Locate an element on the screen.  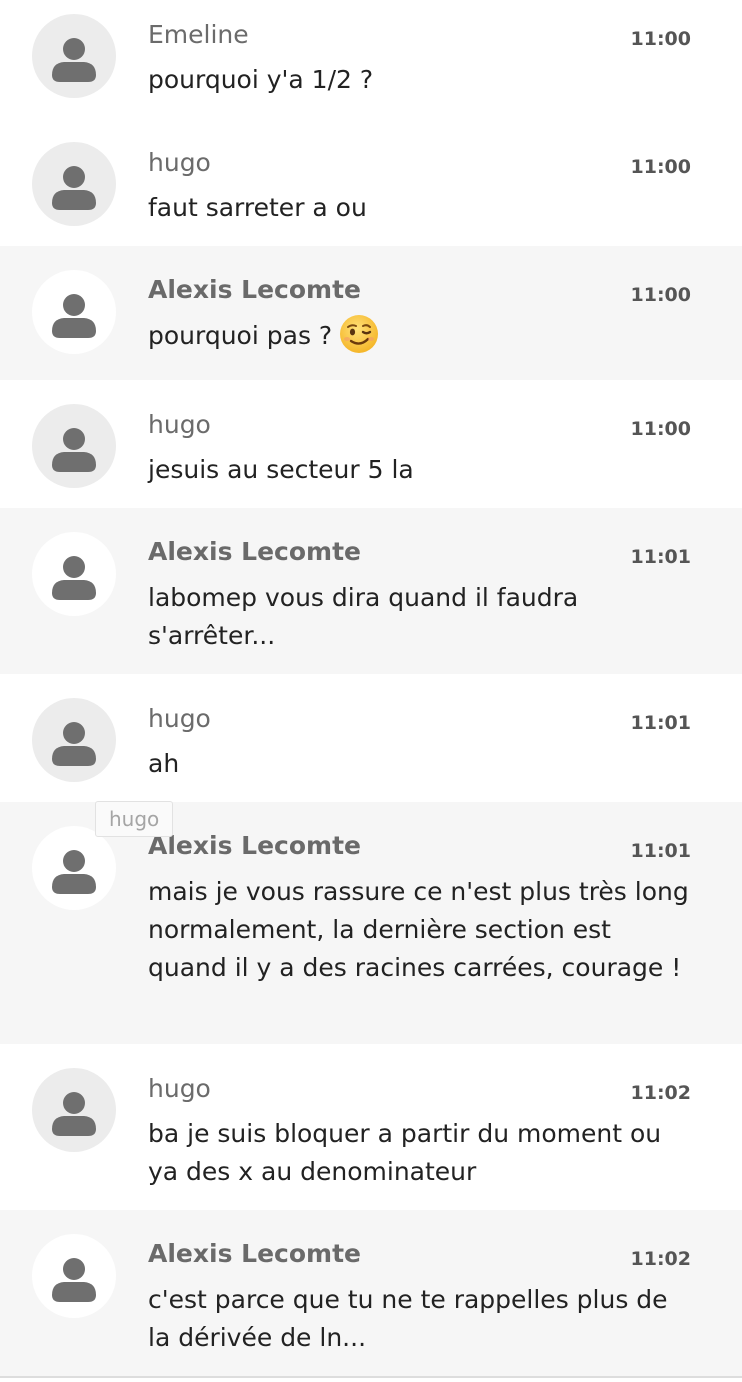
message-text: faut sarreter a ou is located at coordinates (257, 207).